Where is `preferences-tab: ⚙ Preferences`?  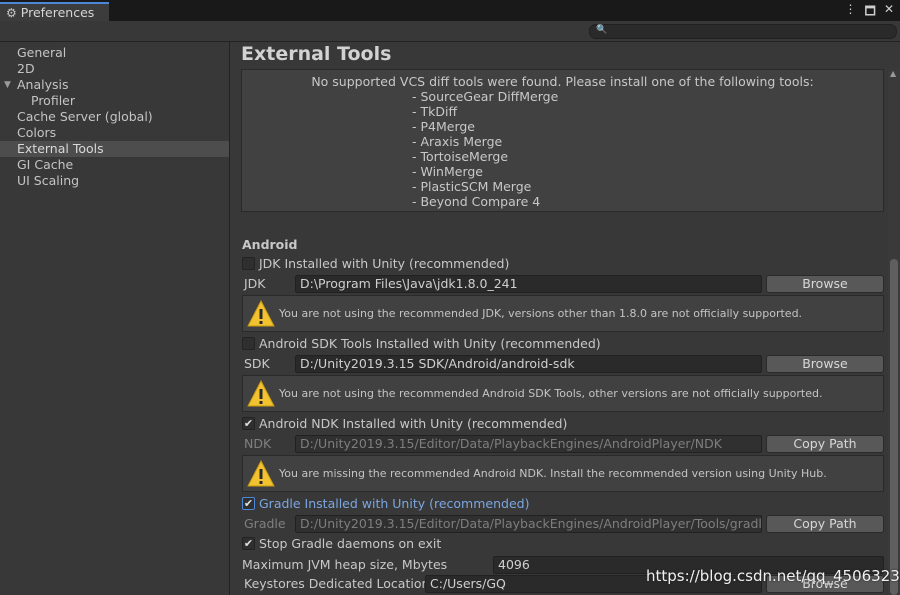 preferences-tab: ⚙ Preferences is located at coordinates (54, 11).